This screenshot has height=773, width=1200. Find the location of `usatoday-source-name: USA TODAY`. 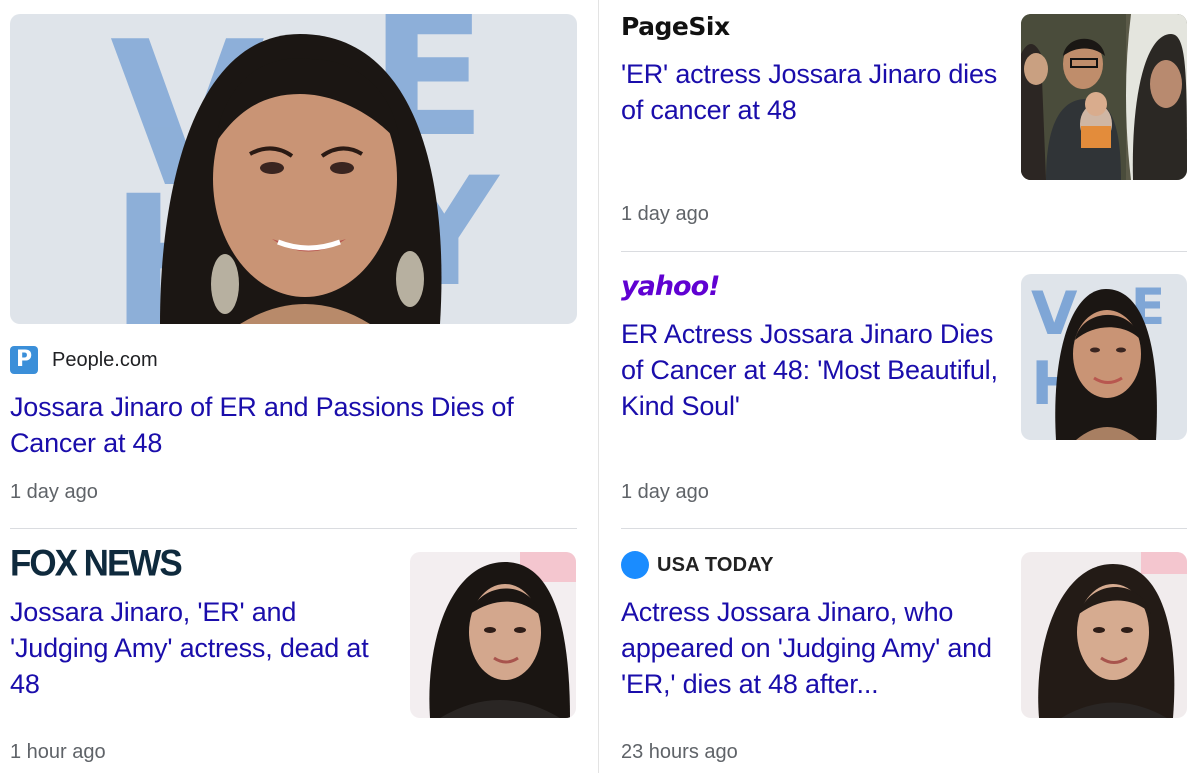

usatoday-source-name: USA TODAY is located at coordinates (715, 564).